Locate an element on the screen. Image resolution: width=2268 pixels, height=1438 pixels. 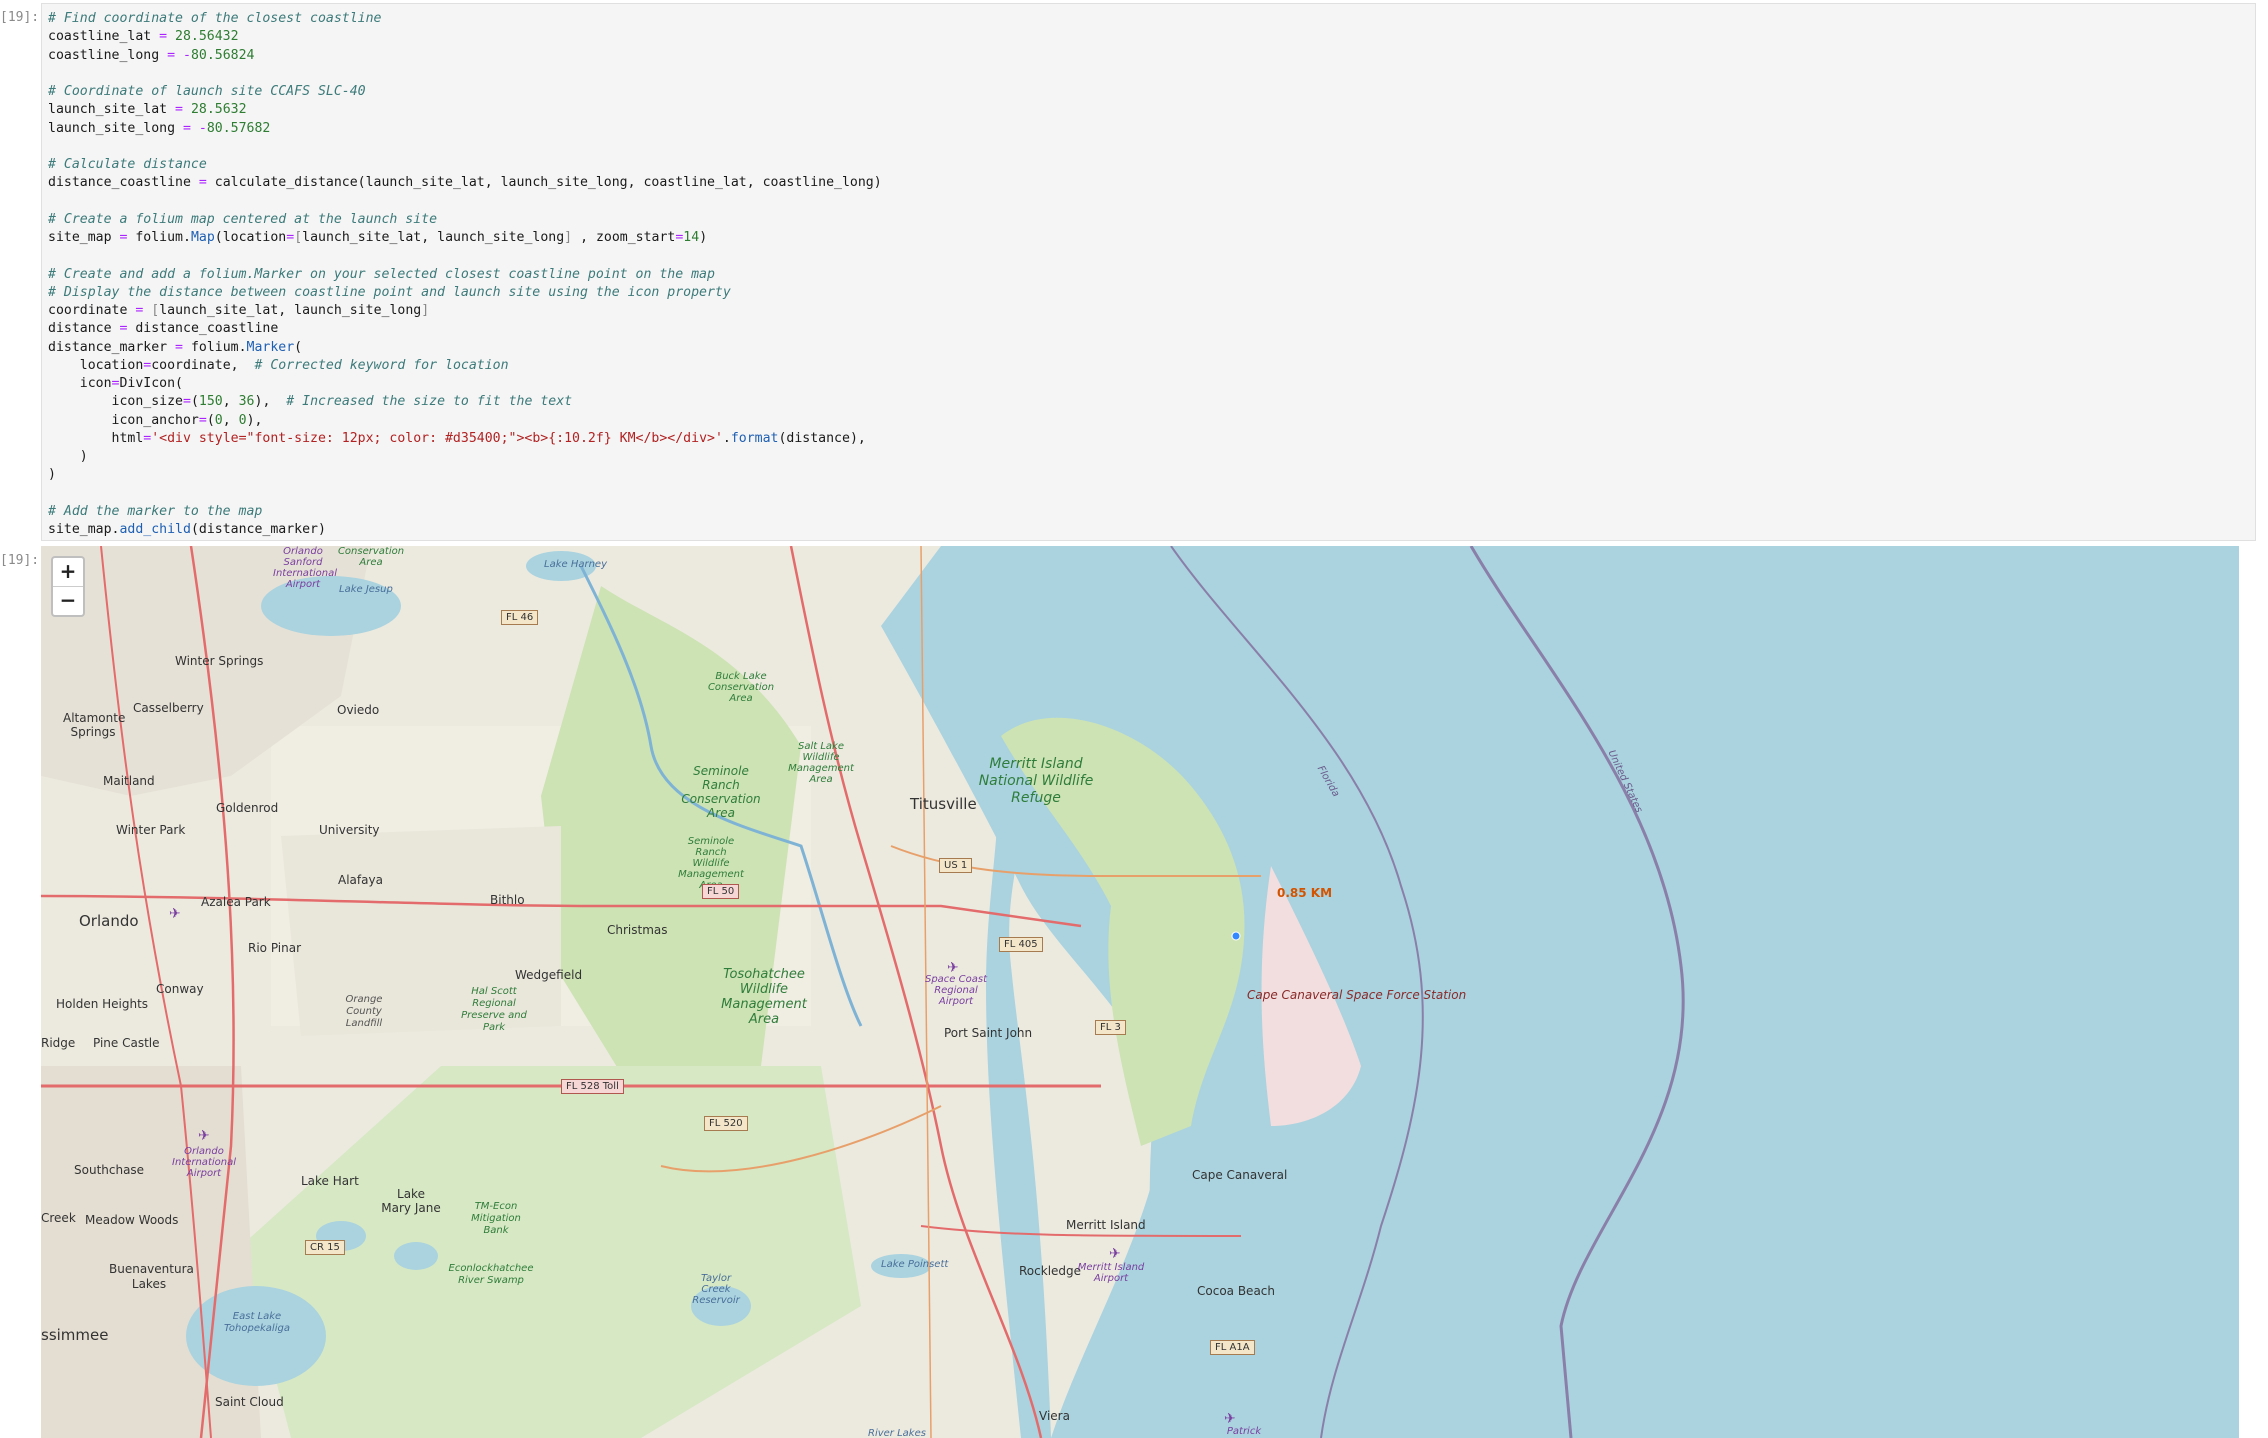
airport-label: Space Coast Regional Airport is located at coordinates (955, 990).